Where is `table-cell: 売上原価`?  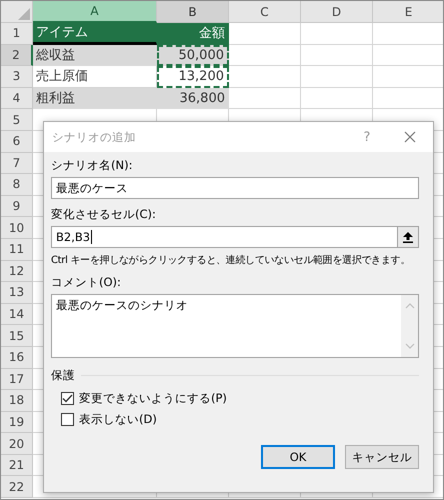 table-cell: 売上原価 is located at coordinates (95, 77).